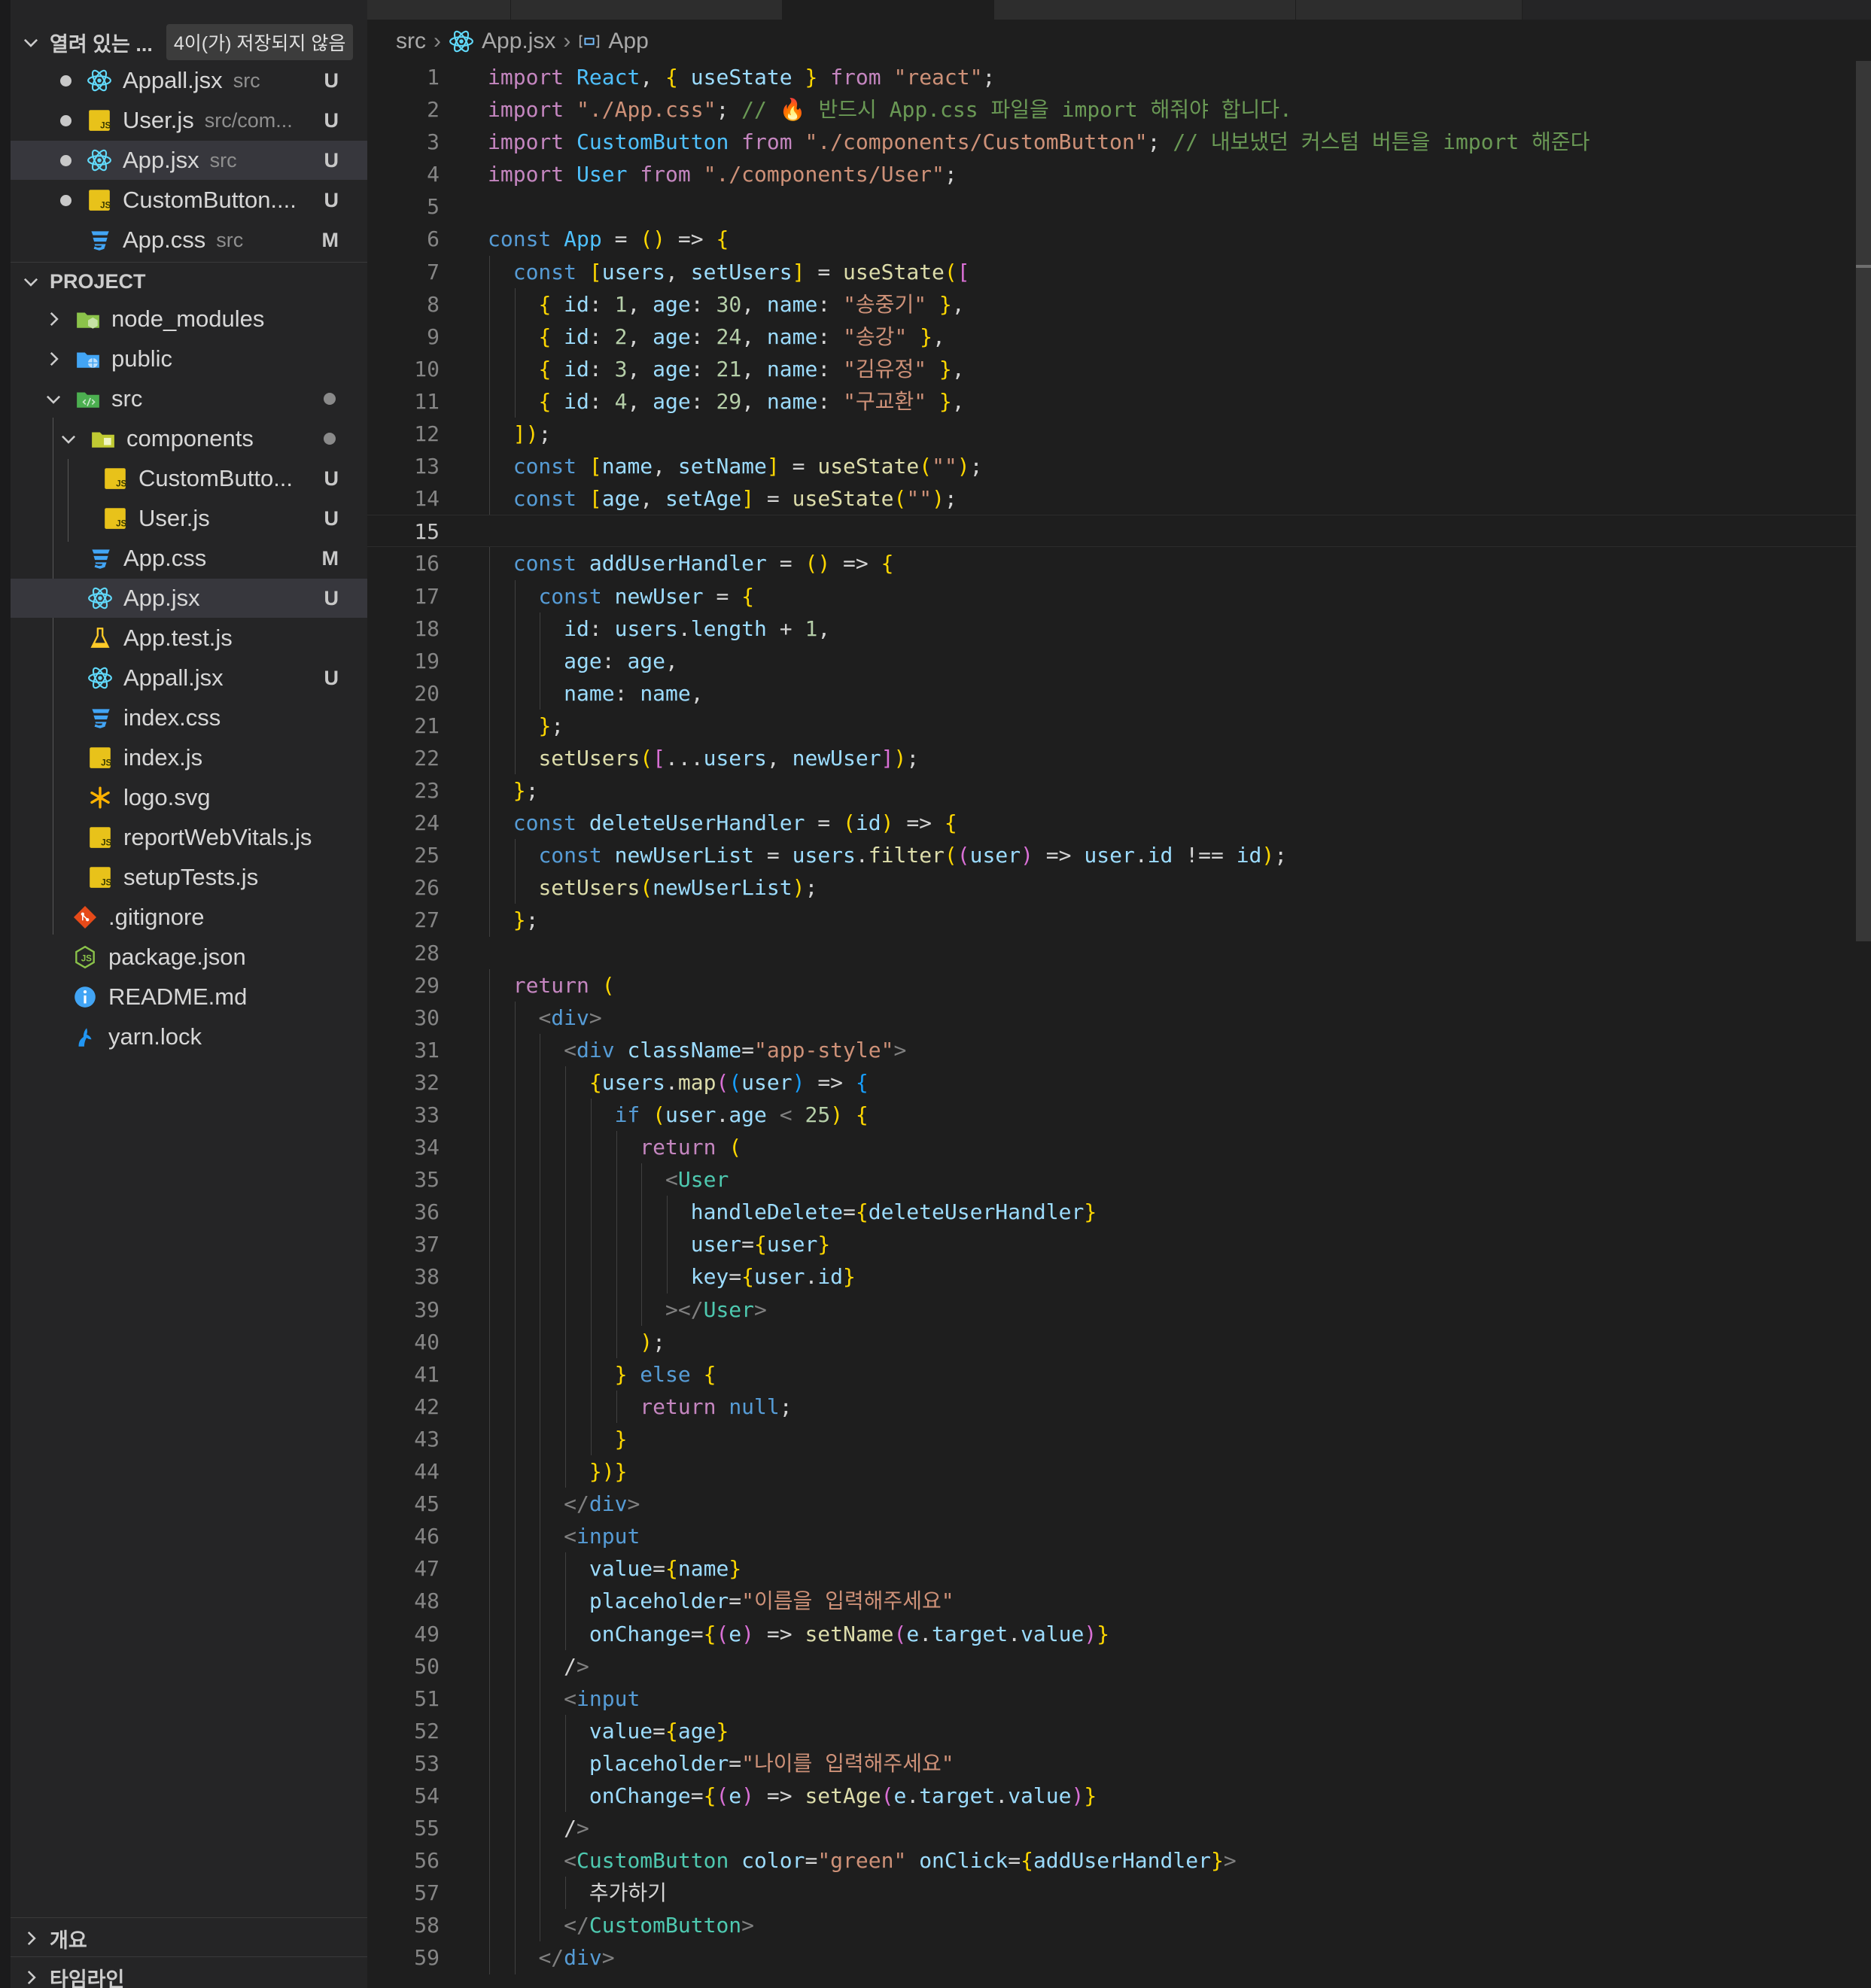 The height and width of the screenshot is (1988, 1871). Describe the element at coordinates (1112, 1213) in the screenshot. I see `code-line: 36 handleDelete={deleteUserHandler}` at that location.